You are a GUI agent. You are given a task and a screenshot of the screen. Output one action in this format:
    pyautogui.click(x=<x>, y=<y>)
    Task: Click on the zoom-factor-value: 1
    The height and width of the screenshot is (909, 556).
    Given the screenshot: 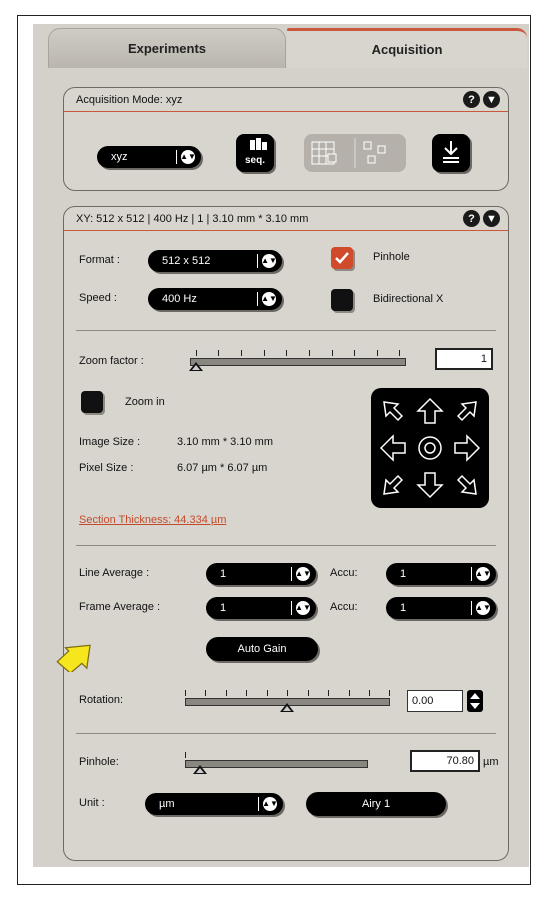 What is the action you would take?
    pyautogui.click(x=483, y=359)
    